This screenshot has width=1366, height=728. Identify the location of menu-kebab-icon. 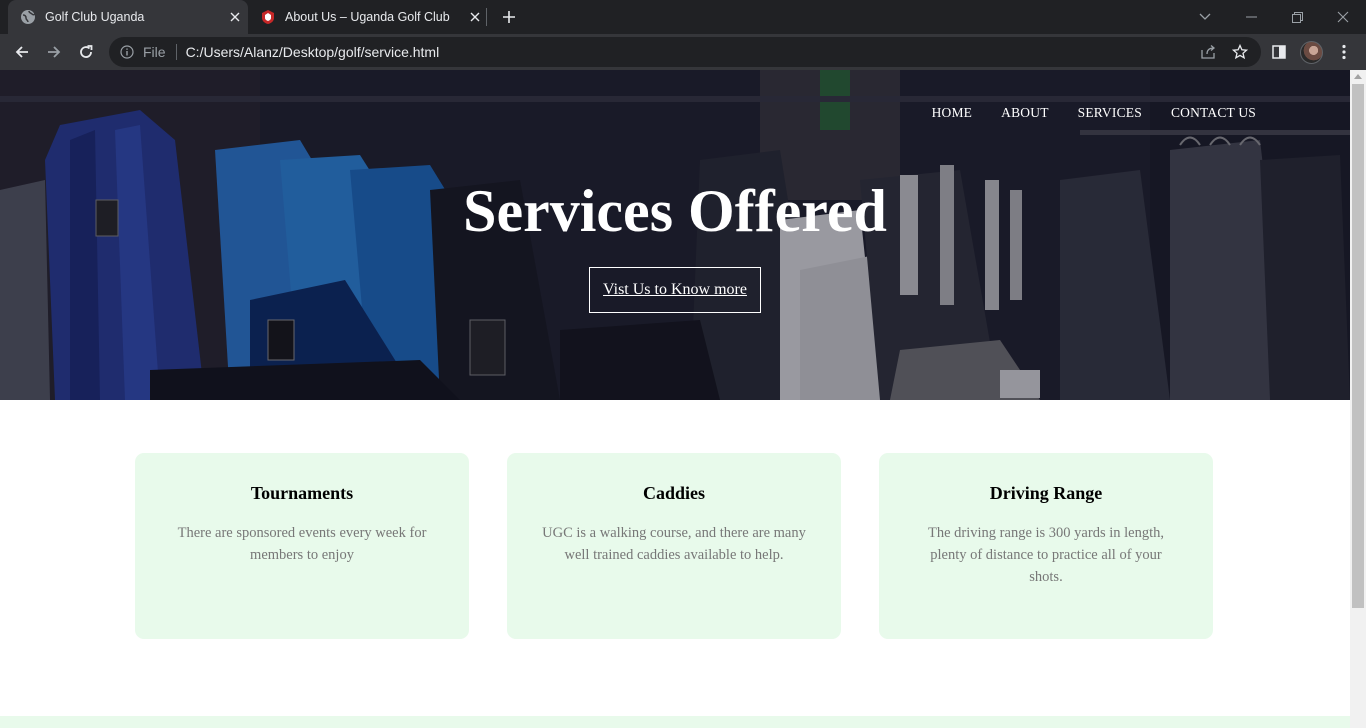
(1344, 52).